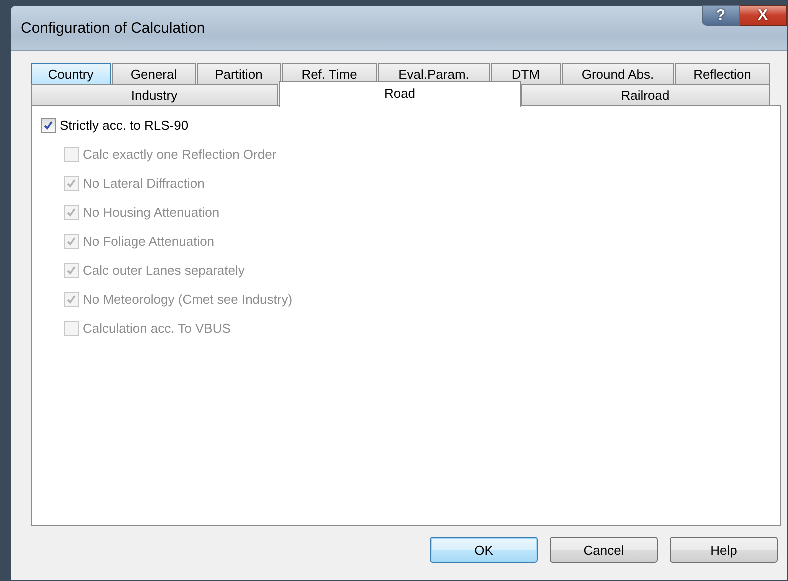  I want to click on tab: Country, so click(71, 73).